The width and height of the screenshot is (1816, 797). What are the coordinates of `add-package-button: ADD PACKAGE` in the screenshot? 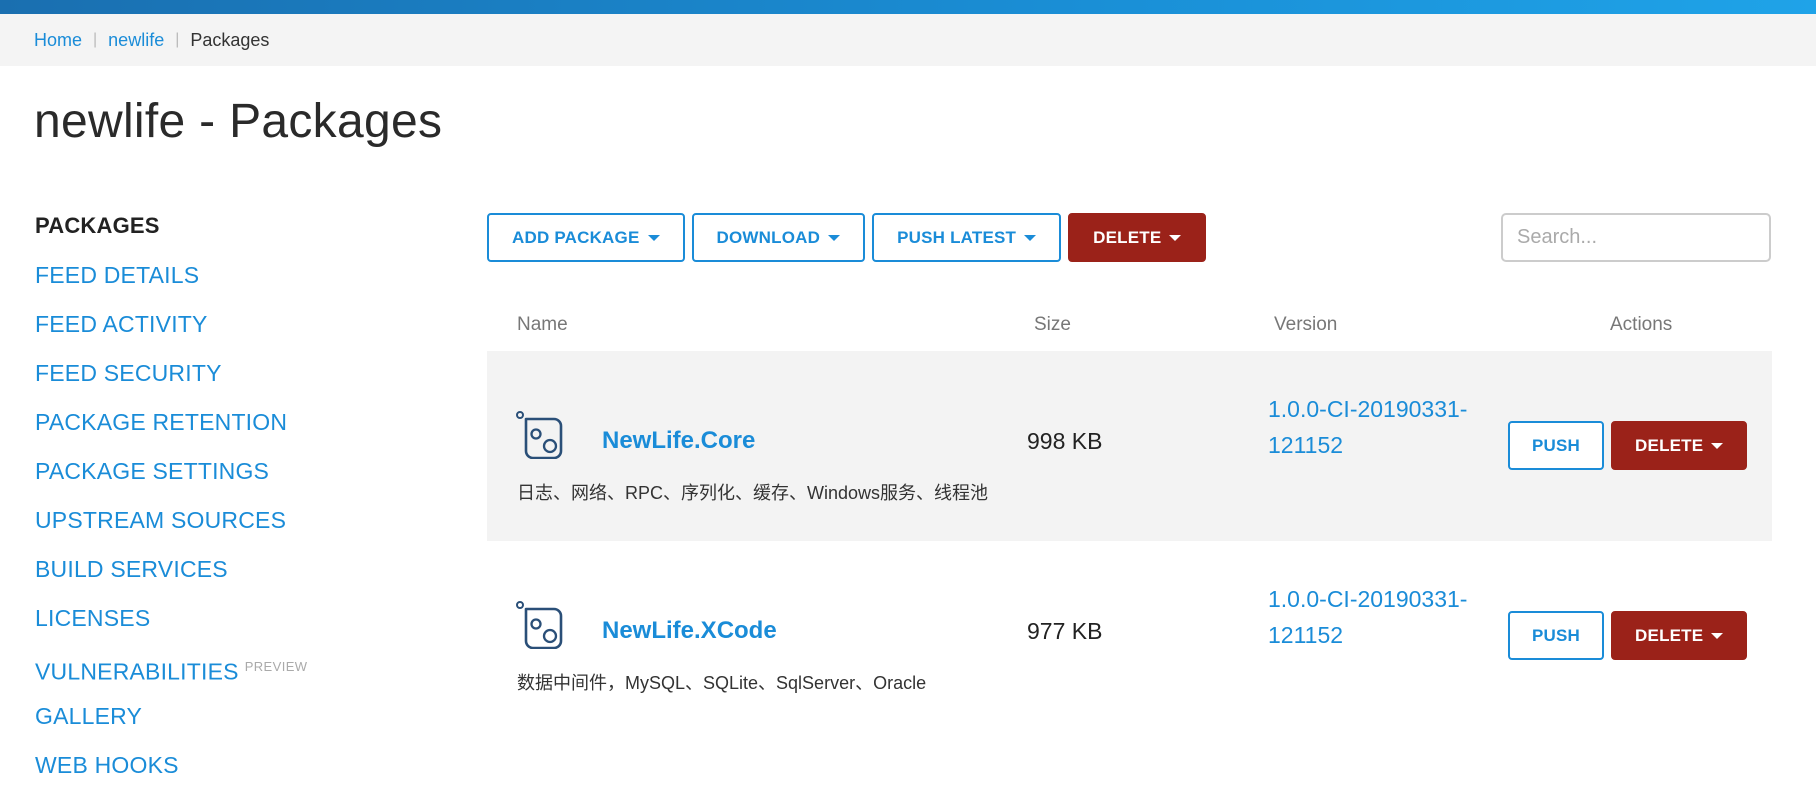 It's located at (586, 237).